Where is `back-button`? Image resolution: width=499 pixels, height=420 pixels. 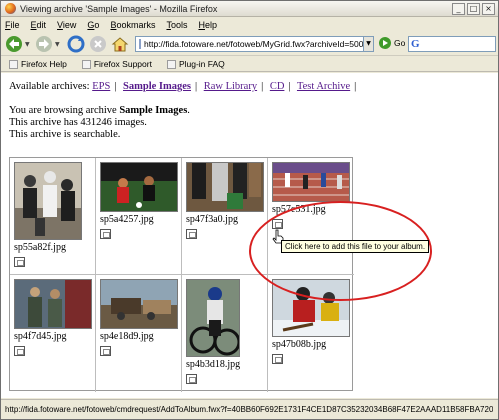 back-button is located at coordinates (14, 44).